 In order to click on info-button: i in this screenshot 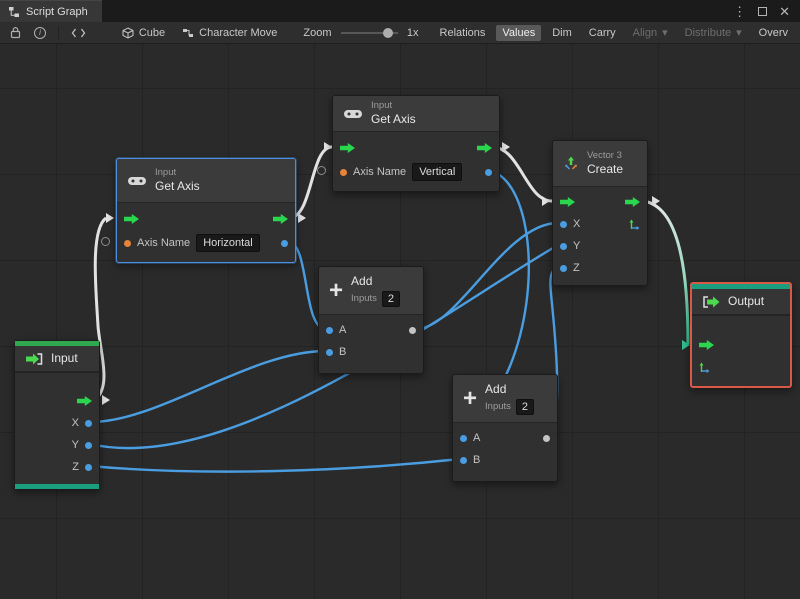, I will do `click(40, 32)`.